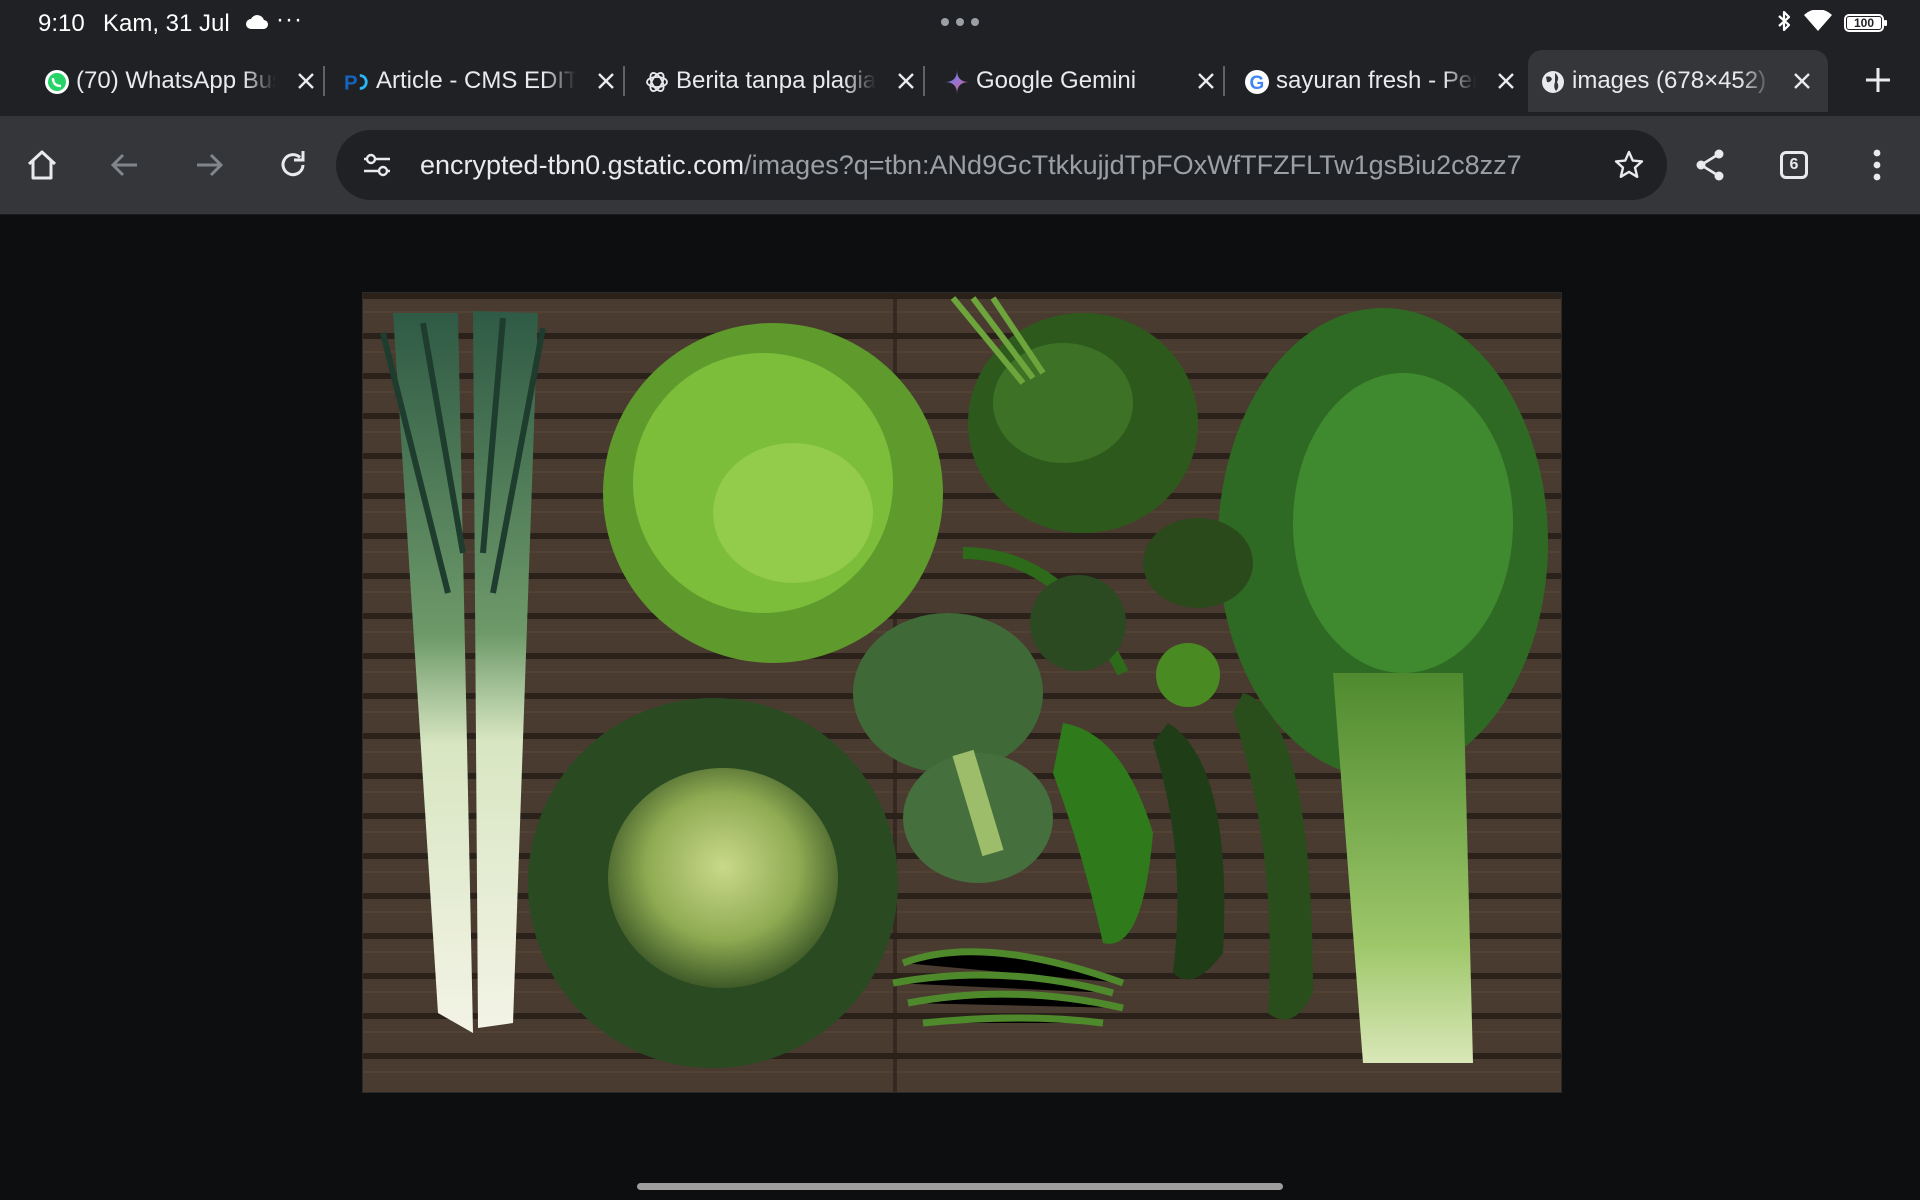 The width and height of the screenshot is (1920, 1200). I want to click on svg-text: G, so click(1257, 83).